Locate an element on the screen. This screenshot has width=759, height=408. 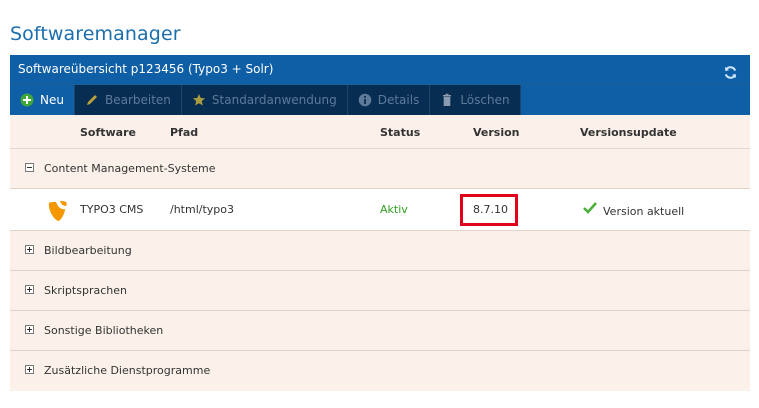
group-row-libraries: Sonstige Bibliotheken is located at coordinates (380, 331).